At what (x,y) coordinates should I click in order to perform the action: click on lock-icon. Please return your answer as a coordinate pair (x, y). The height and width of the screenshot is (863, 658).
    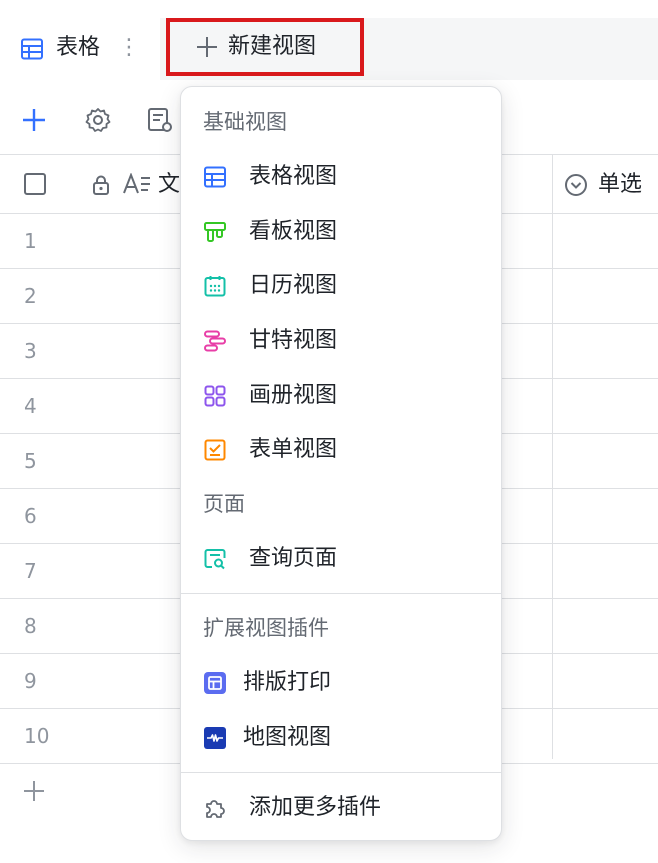
    Looking at the image, I should click on (101, 185).